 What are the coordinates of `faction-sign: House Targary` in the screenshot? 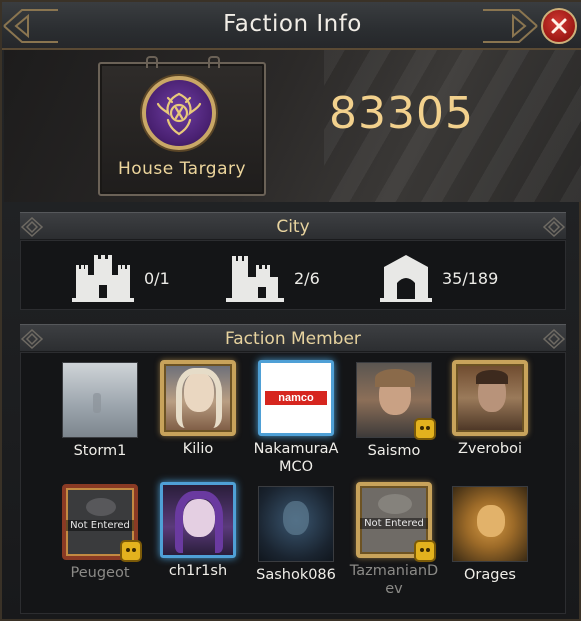 It's located at (182, 126).